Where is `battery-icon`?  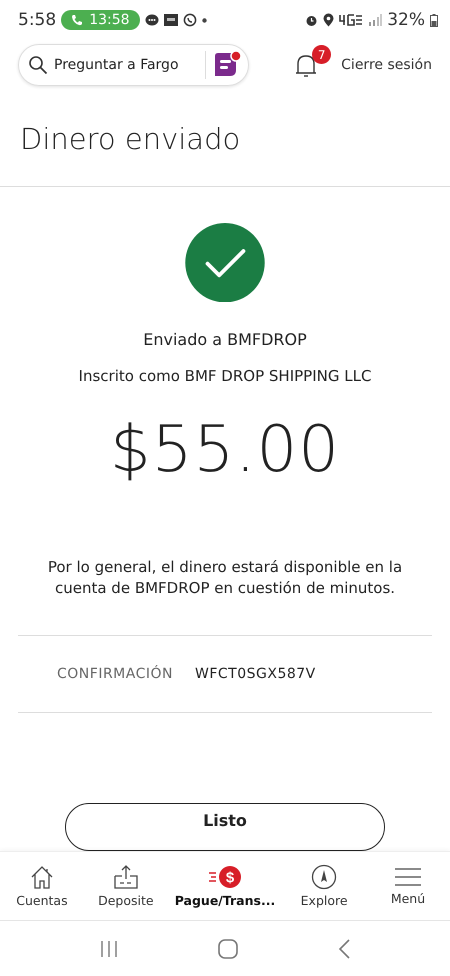 battery-icon is located at coordinates (434, 20).